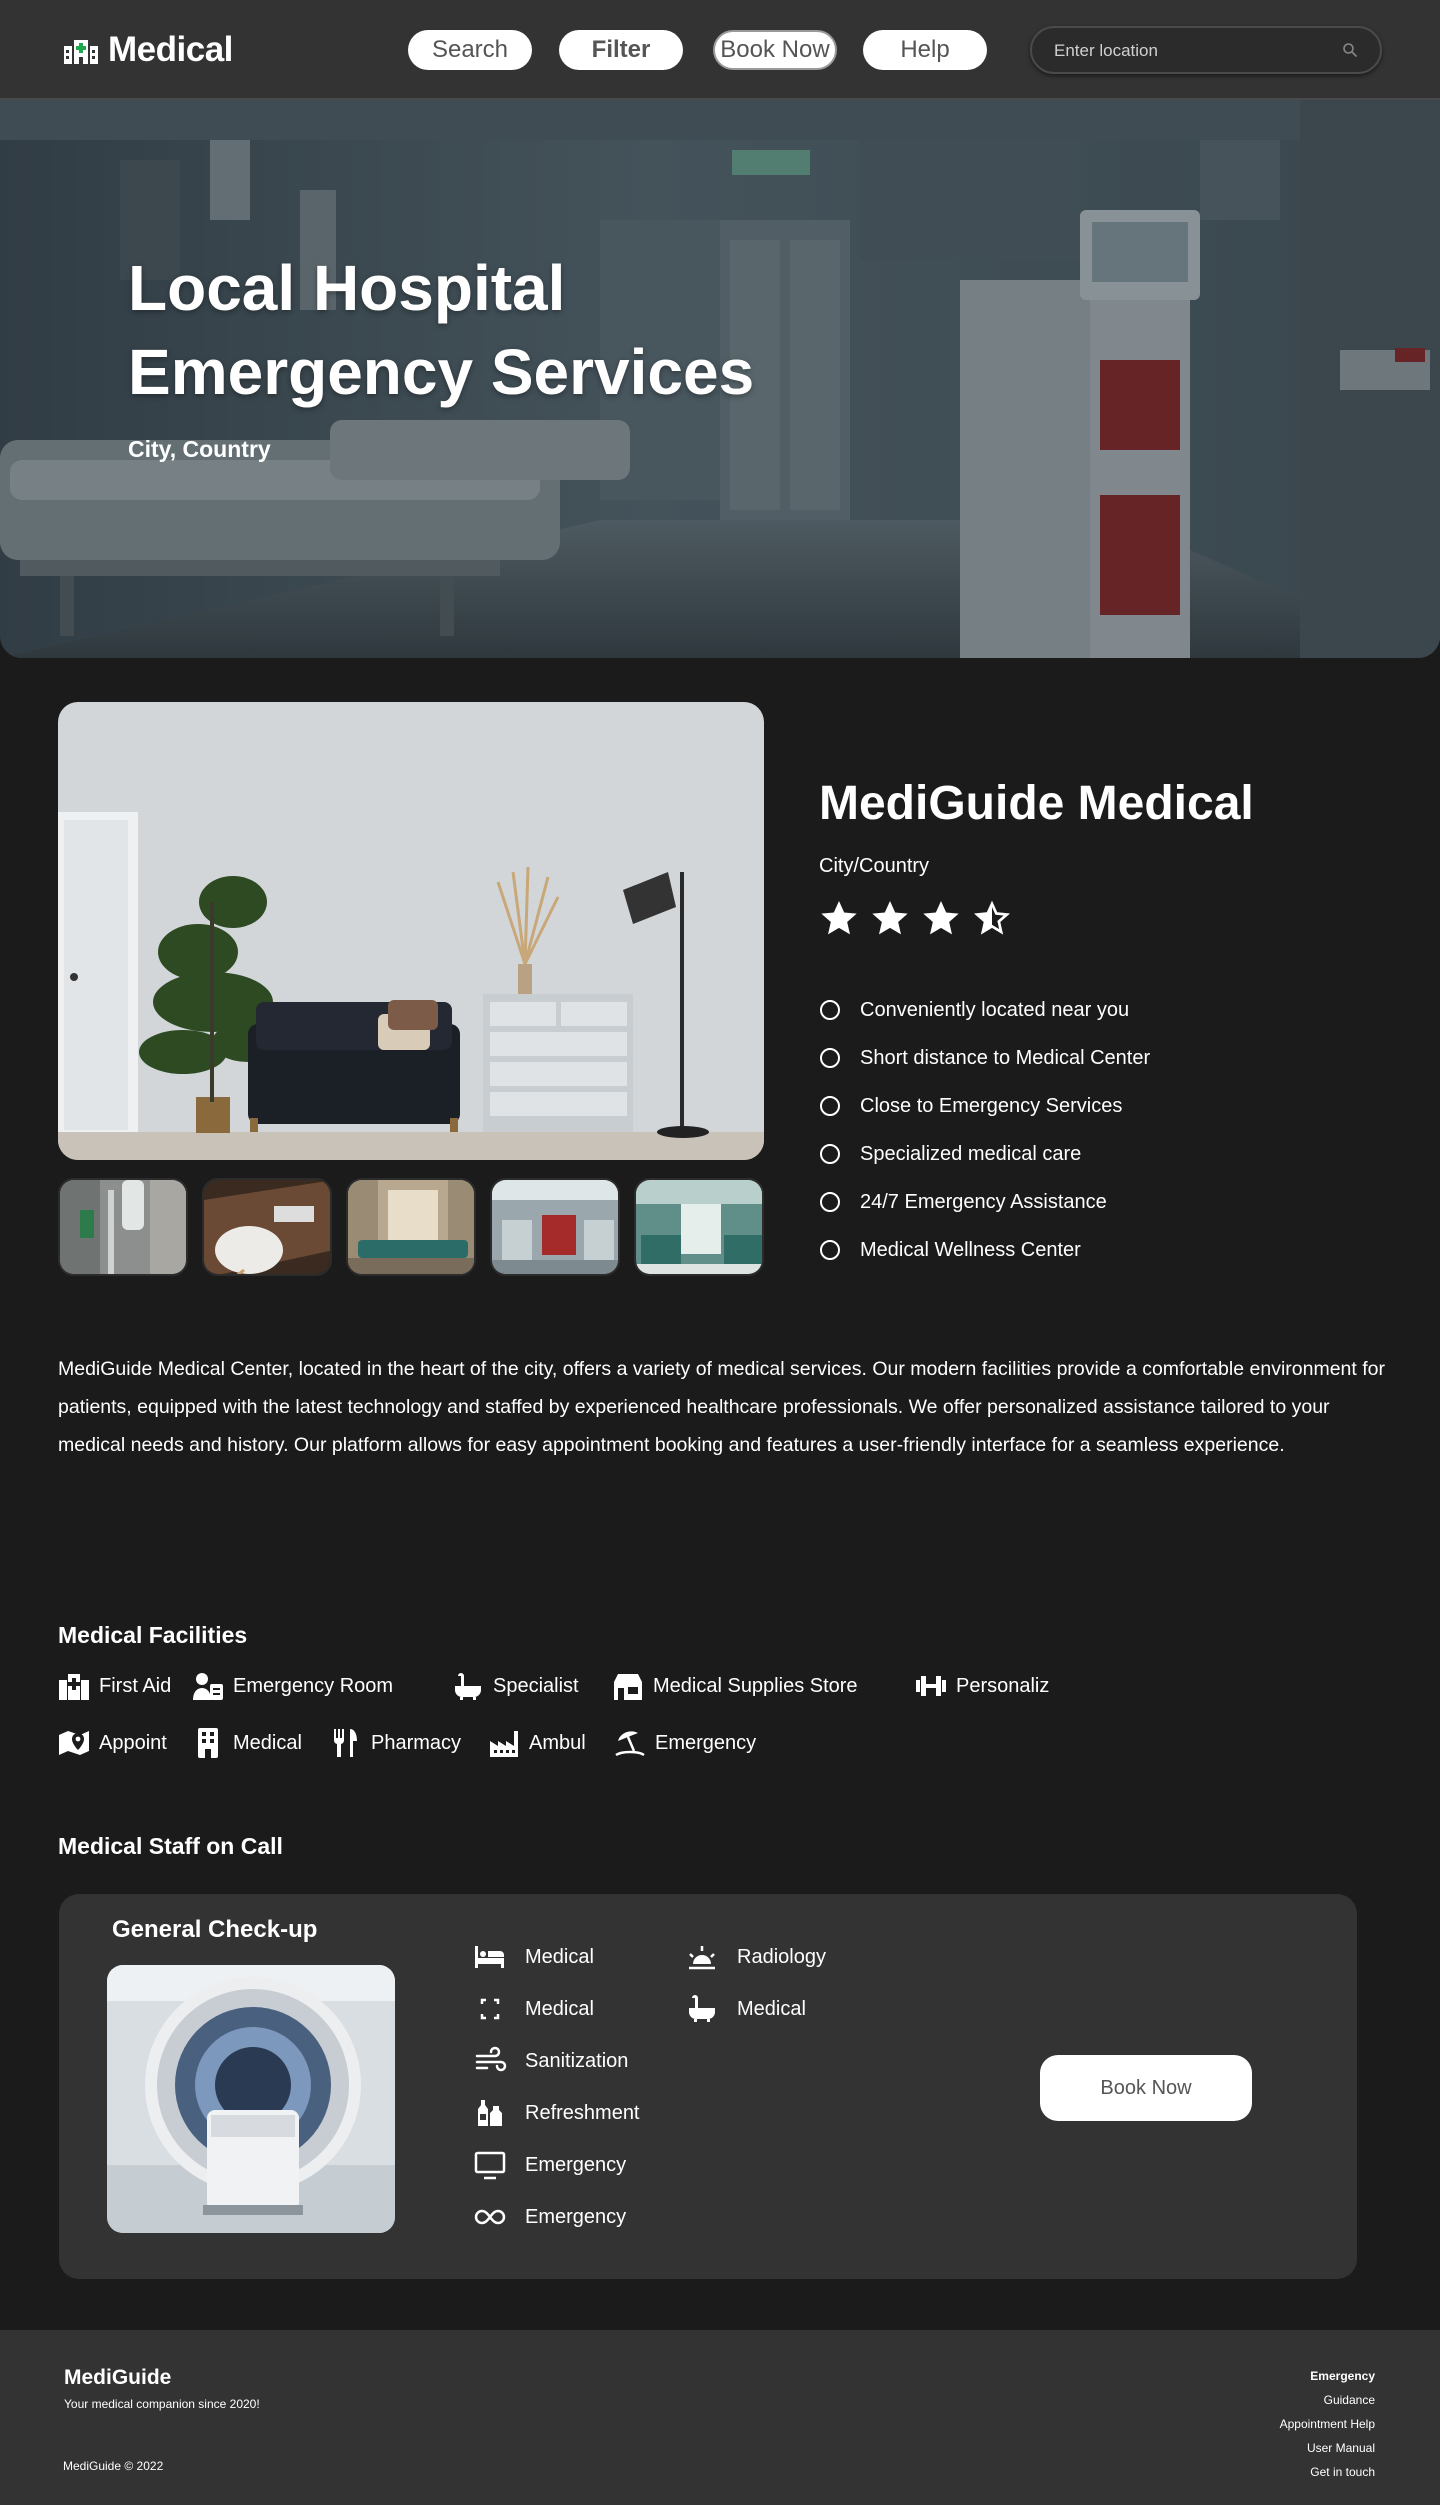 The image size is (1440, 2505). Describe the element at coordinates (1327, 2472) in the screenshot. I see `footer-link-get-in-touch: Get in touch` at that location.